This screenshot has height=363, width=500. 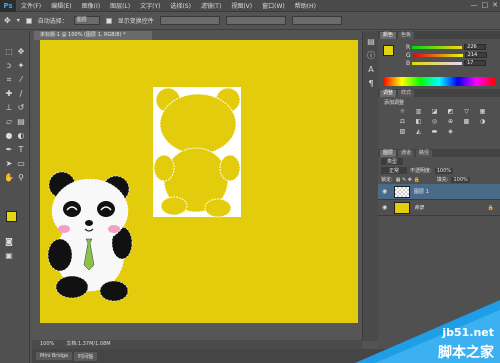 What do you see at coordinates (9, 242) in the screenshot?
I see `quick-mask-icon: ◙` at bounding box center [9, 242].